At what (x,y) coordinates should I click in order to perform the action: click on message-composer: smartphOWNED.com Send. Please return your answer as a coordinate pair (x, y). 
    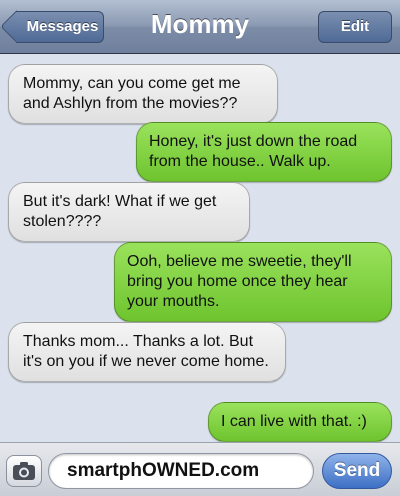
    Looking at the image, I should click on (200, 469).